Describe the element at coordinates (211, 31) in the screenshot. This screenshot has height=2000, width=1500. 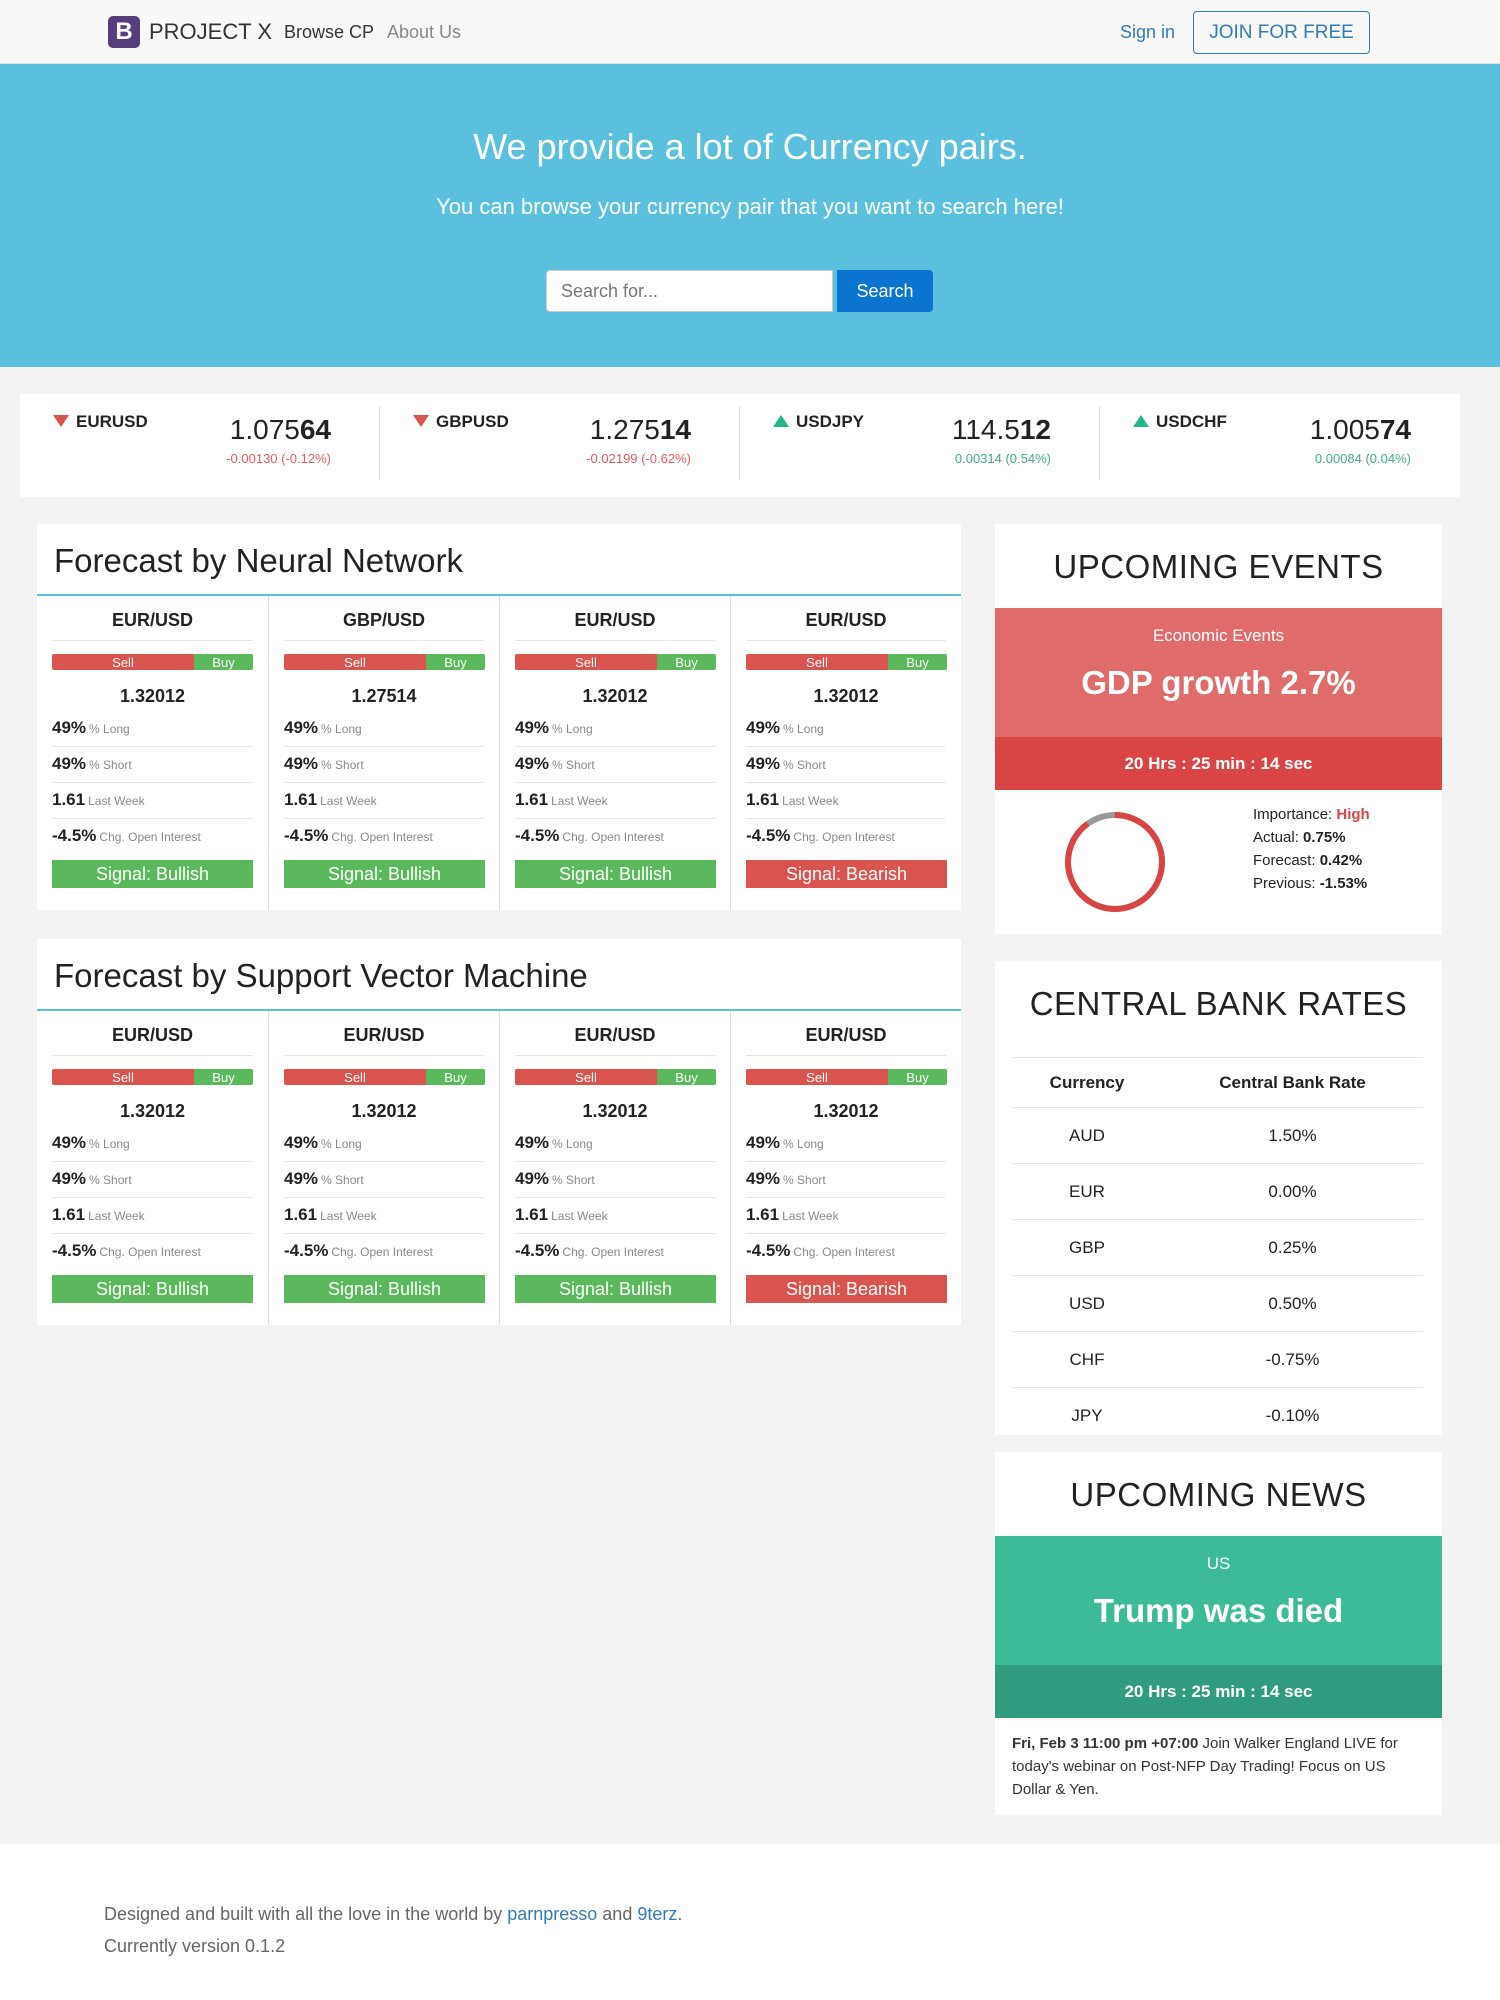
I see `brand-name: PROJECT X` at that location.